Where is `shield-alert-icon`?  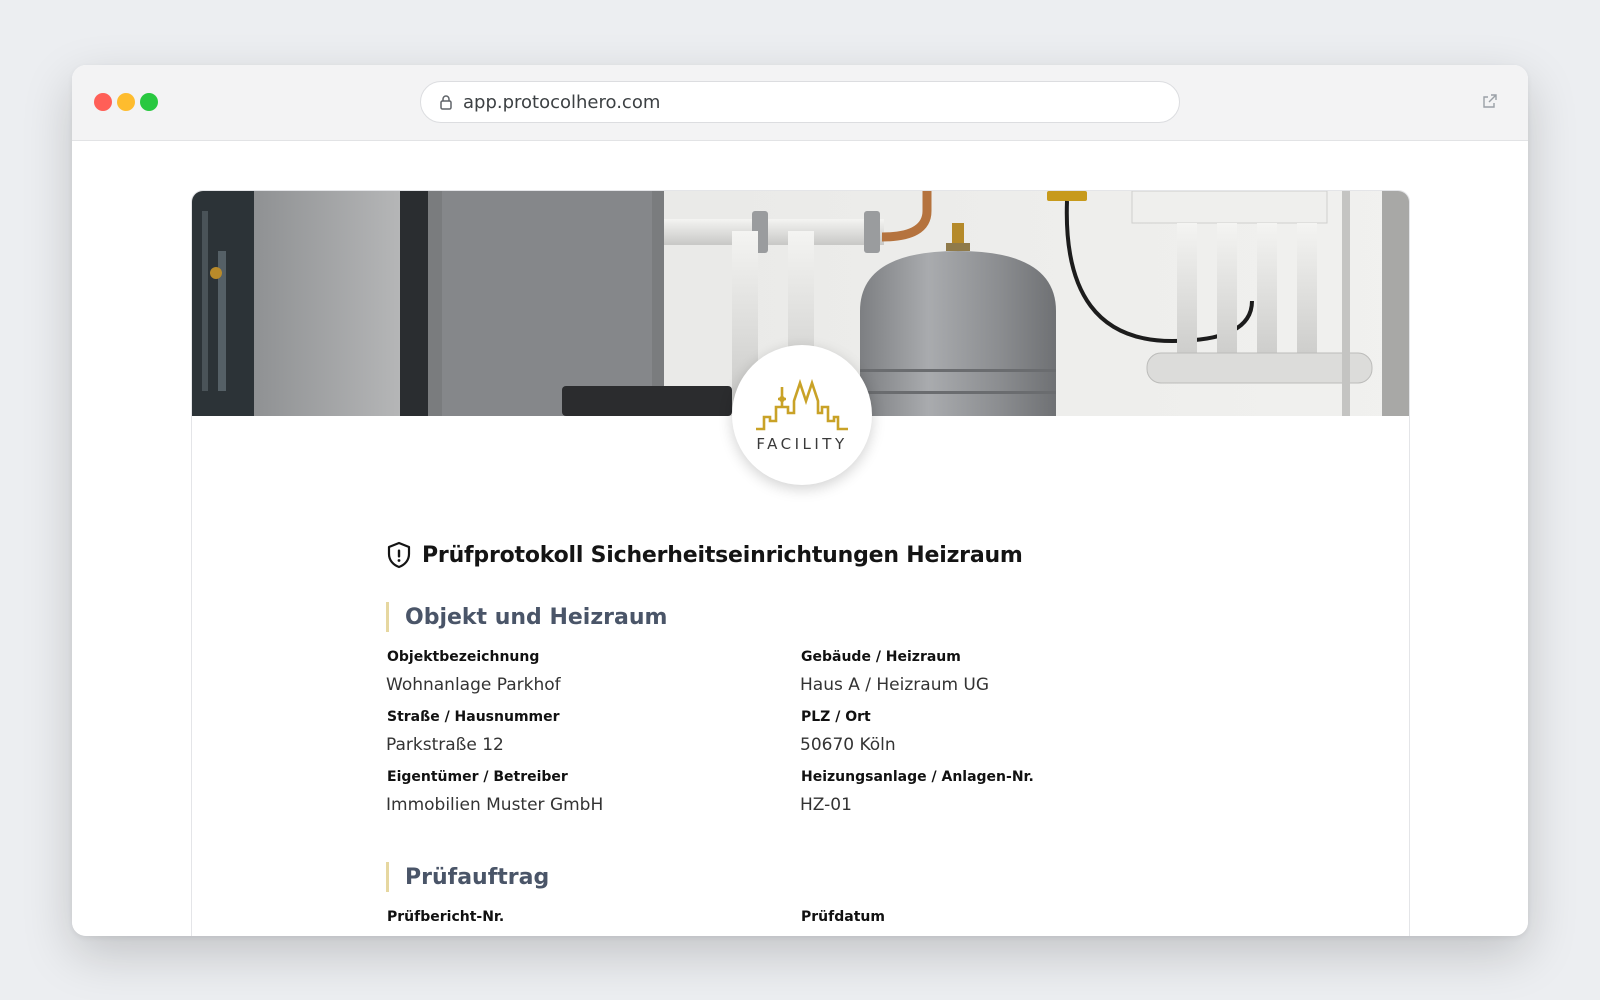
shield-alert-icon is located at coordinates (399, 555).